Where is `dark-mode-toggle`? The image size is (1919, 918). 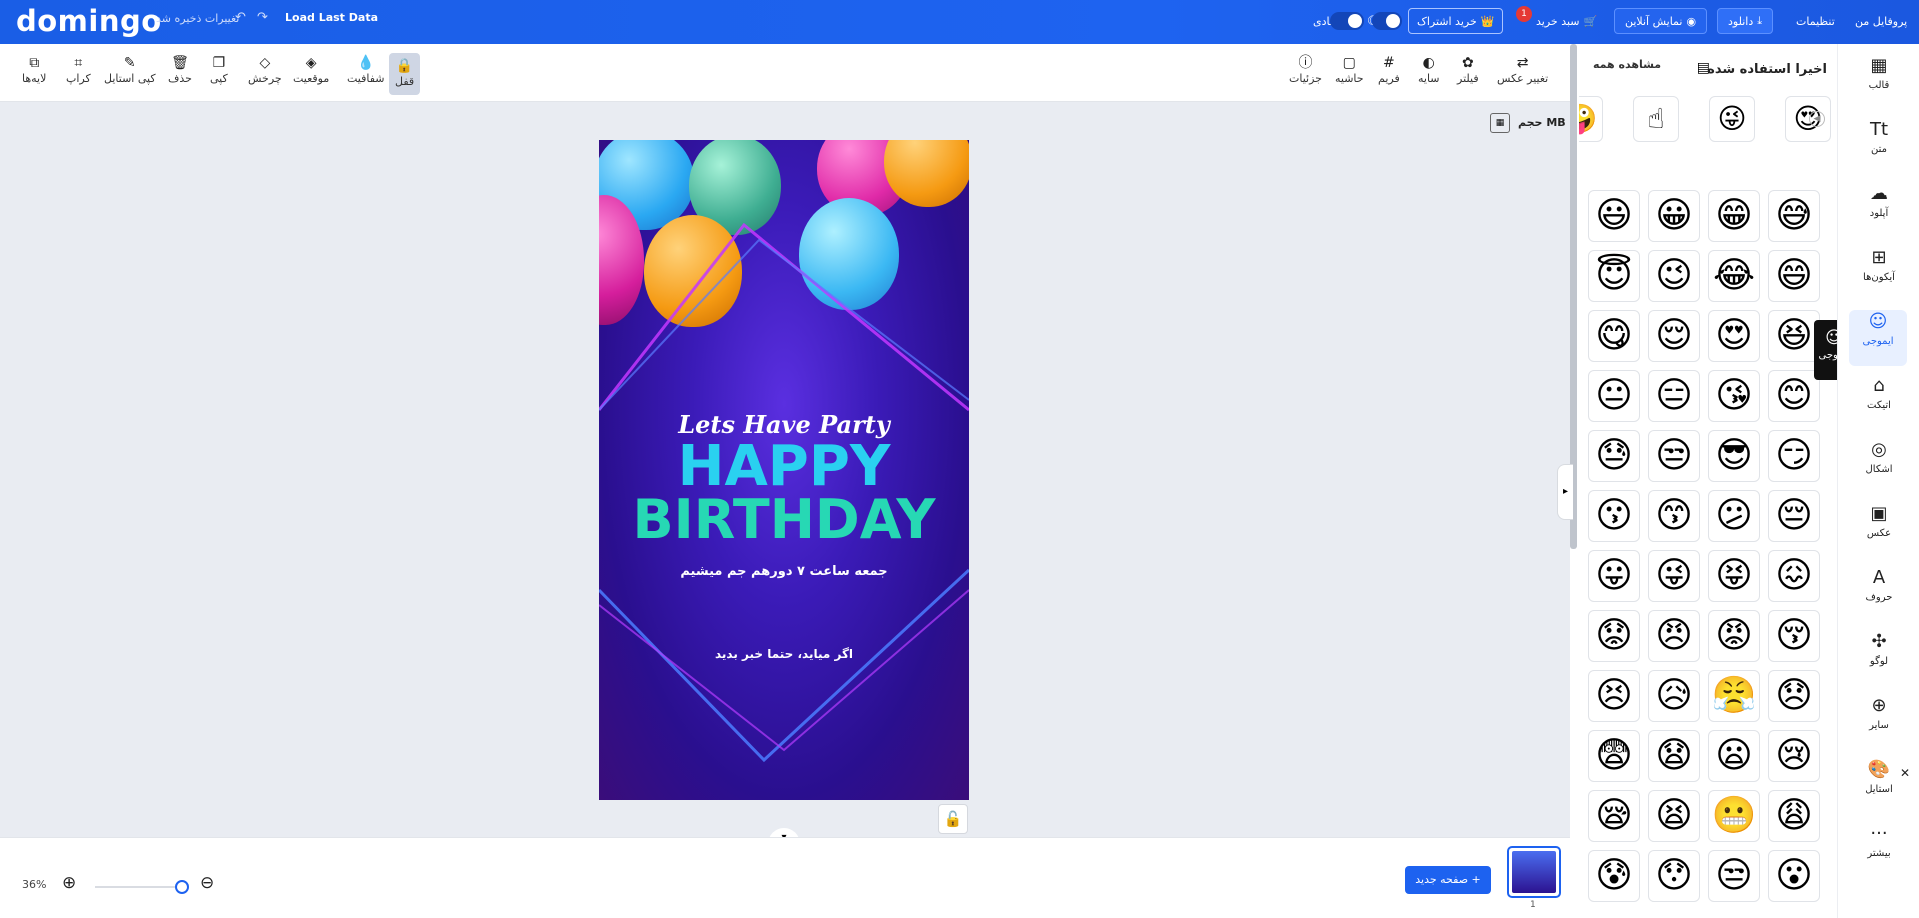
dark-mode-toggle is located at coordinates (1387, 21).